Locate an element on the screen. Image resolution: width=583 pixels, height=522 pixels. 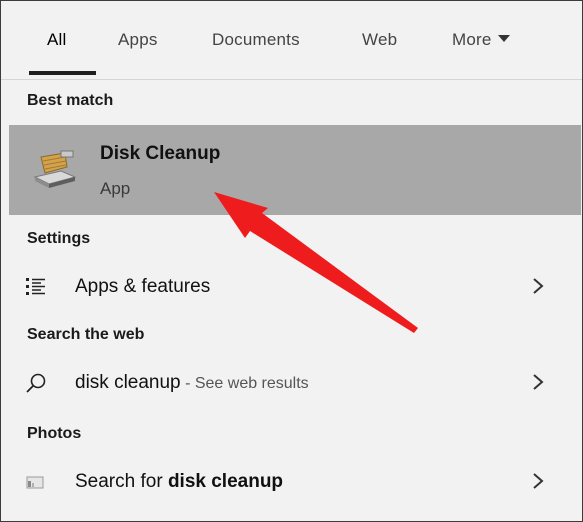
filter-tabs: All Apps Documents Web More is located at coordinates (291, 40).